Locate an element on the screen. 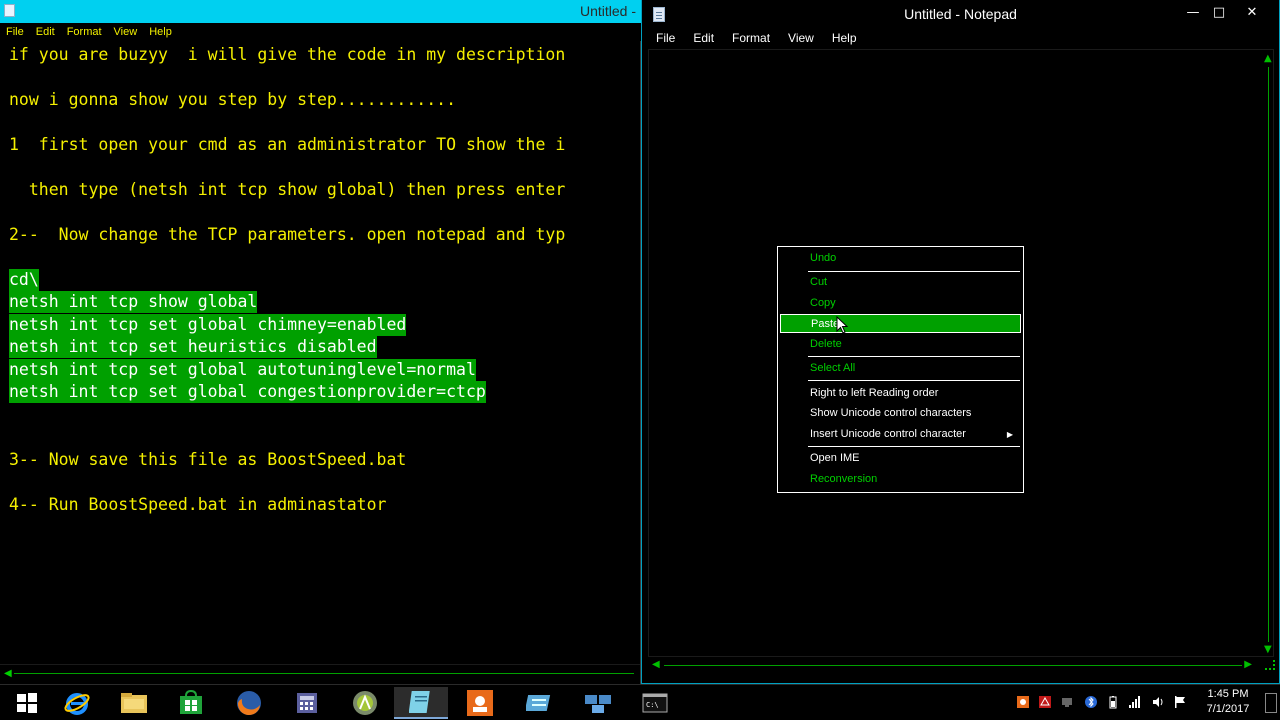 Image resolution: width=1280 pixels, height=720 pixels. text-line: 4-- Run BoostSpeed.bat in adminastator is located at coordinates (198, 504).